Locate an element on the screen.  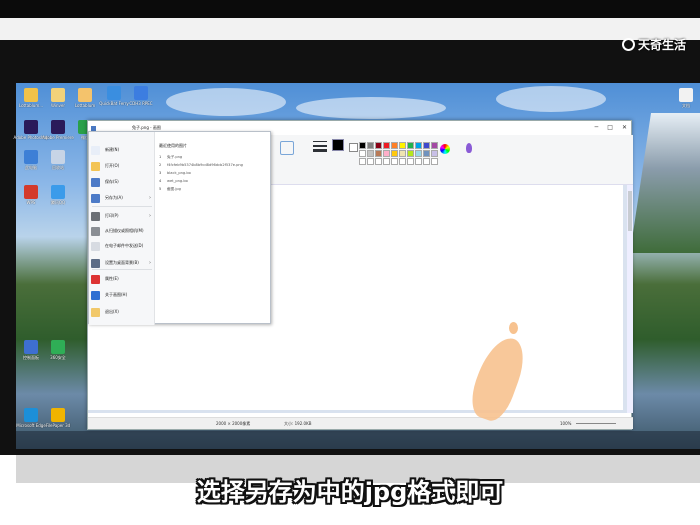
desktop-icon: Lottablum is located at coordinates (85, 98).